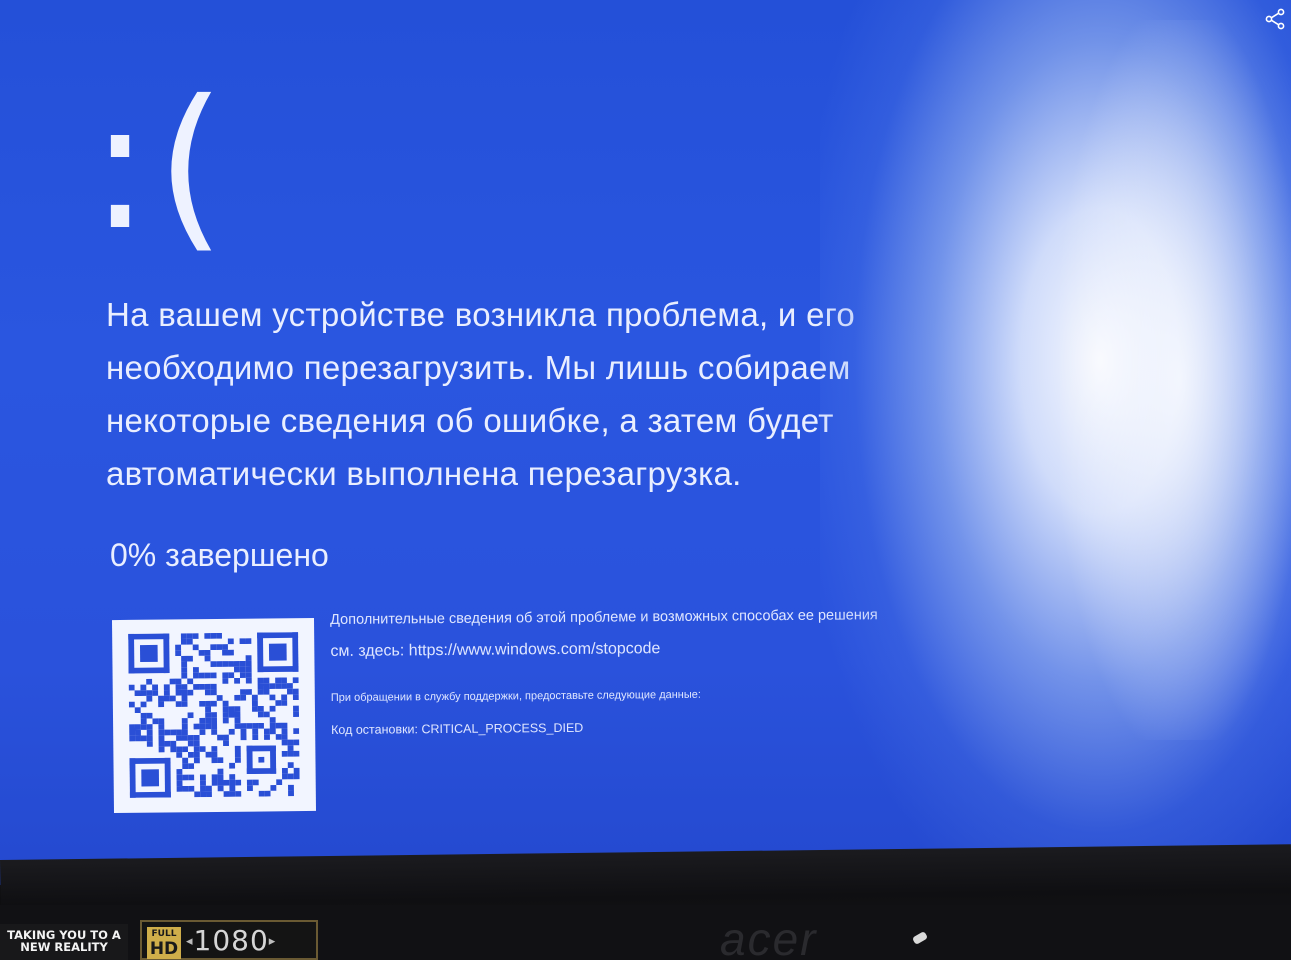 This screenshot has width=1291, height=960. What do you see at coordinates (769, 936) in the screenshot?
I see `acer-logo: acer` at bounding box center [769, 936].